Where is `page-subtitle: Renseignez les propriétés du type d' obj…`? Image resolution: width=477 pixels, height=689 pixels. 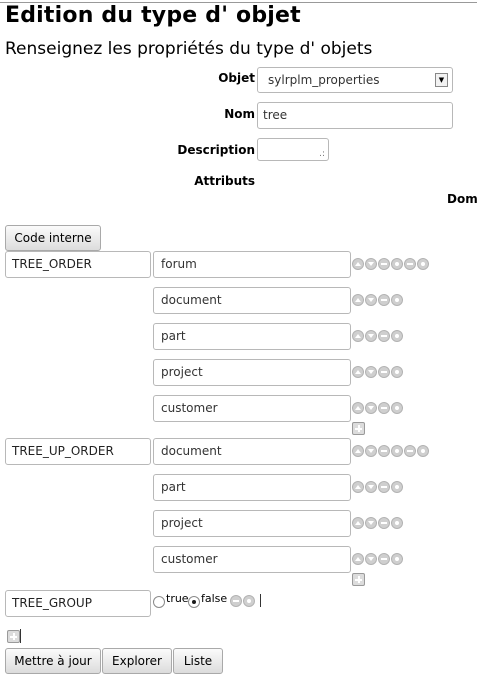
page-subtitle: Renseignez les propriétés du type d' obj… is located at coordinates (189, 49).